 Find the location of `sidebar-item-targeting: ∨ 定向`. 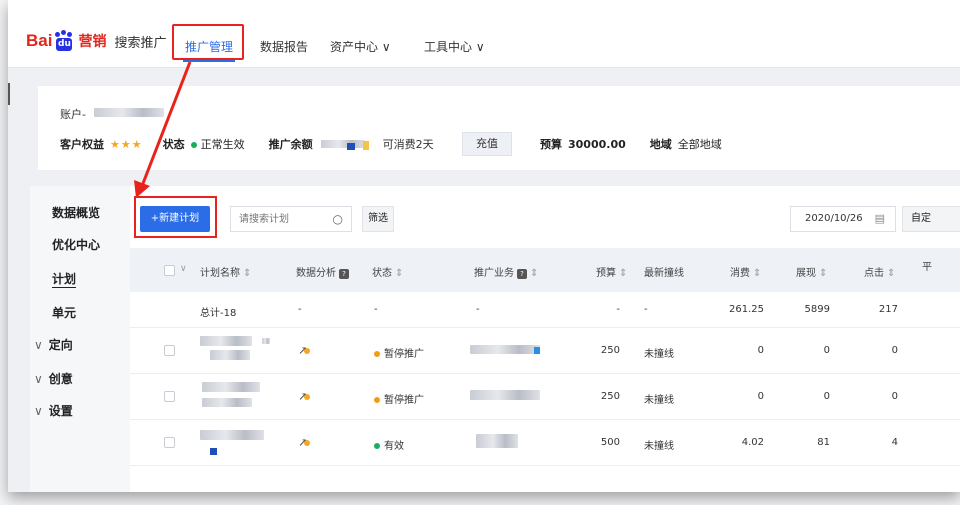

sidebar-item-targeting: ∨ 定向 is located at coordinates (53, 344).